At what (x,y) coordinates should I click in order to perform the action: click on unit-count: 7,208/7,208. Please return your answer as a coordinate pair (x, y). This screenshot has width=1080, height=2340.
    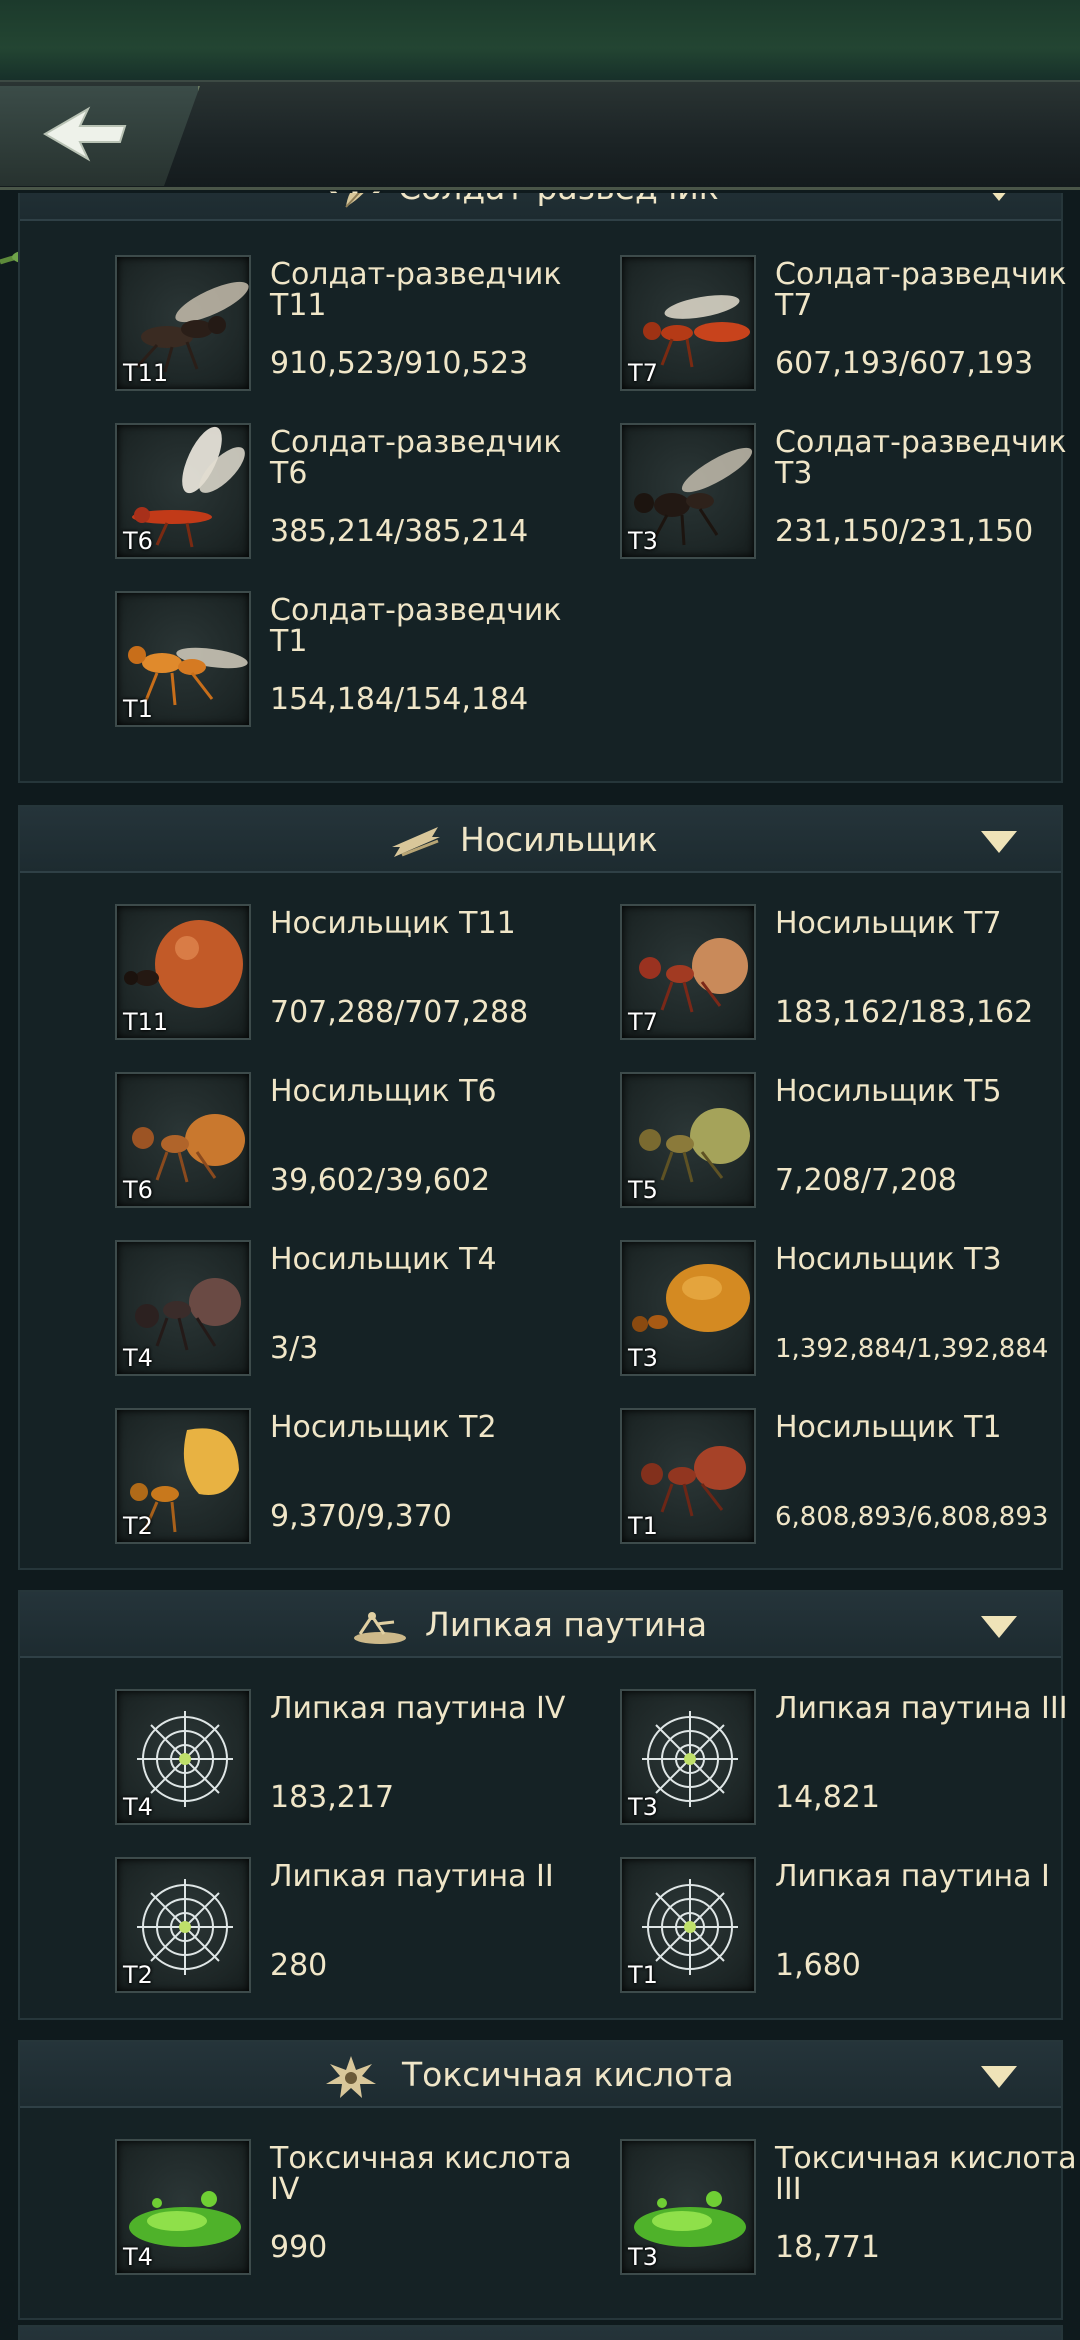
    Looking at the image, I should click on (866, 1180).